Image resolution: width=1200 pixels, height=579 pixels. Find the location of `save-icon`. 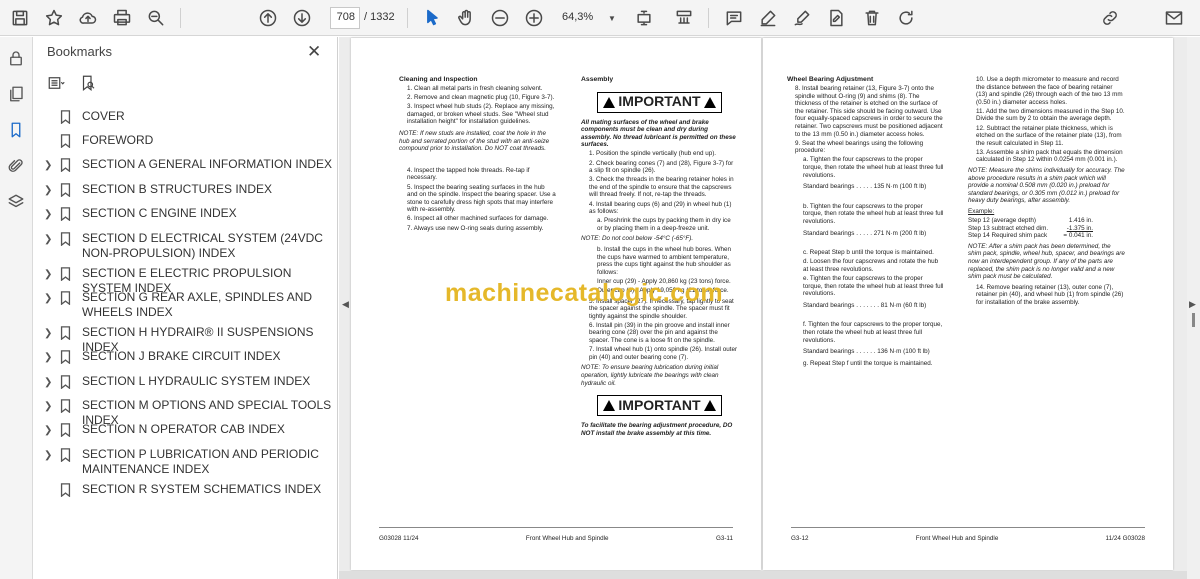

save-icon is located at coordinates (20, 18).